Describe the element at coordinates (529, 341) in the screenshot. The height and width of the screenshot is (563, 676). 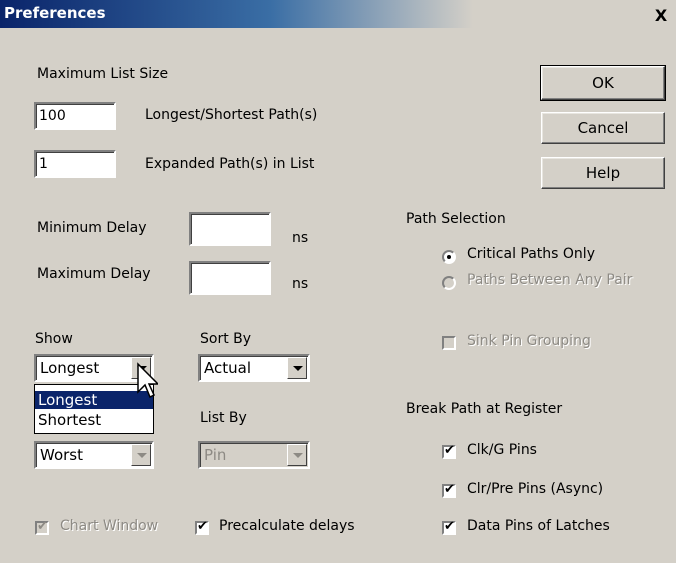
I see `sink-pin-grouping-label: Sink Pin Grouping` at that location.